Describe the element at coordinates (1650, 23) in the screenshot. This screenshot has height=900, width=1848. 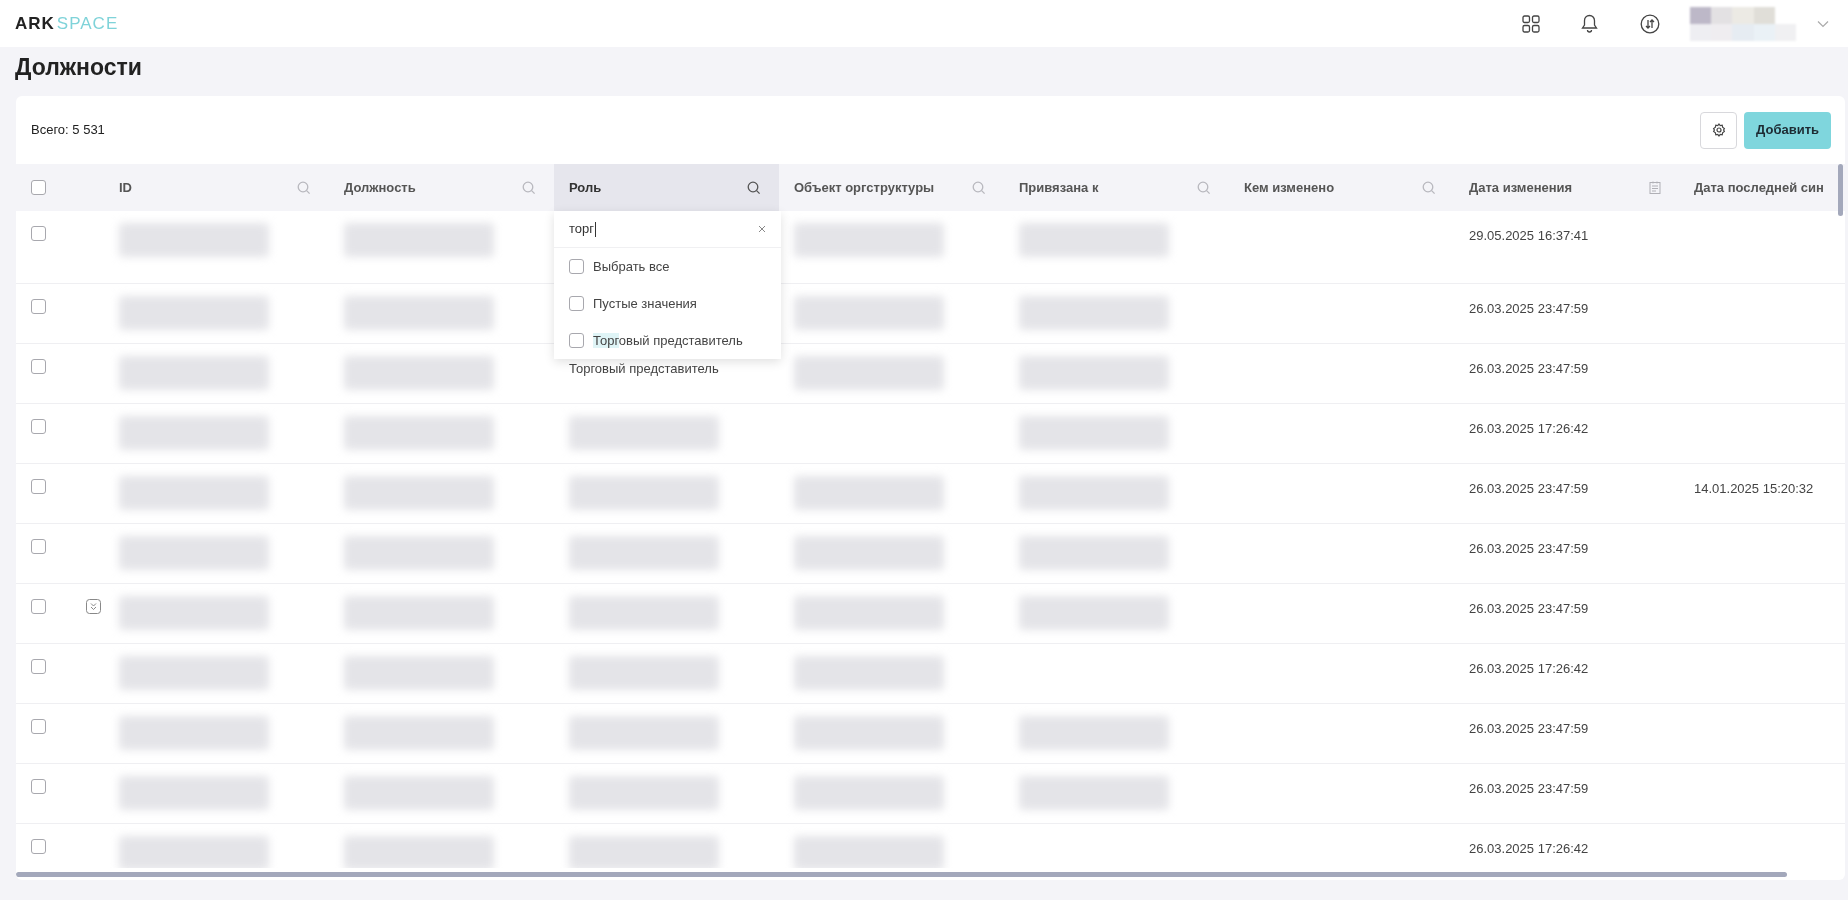
I see `exchange-icon` at that location.